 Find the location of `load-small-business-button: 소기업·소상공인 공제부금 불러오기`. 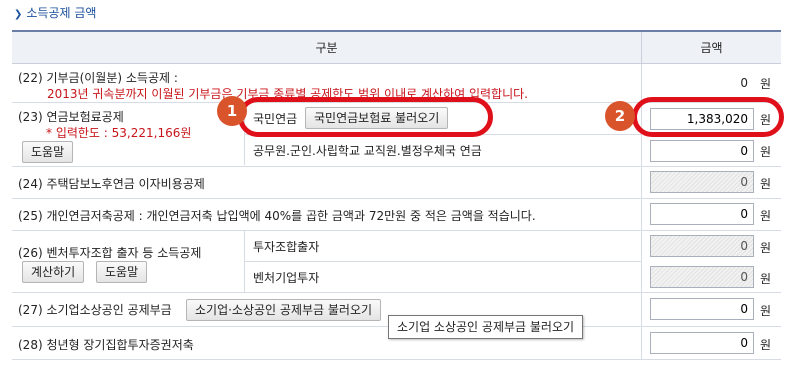

load-small-business-button: 소기업·소상공인 공제부금 불러오기 is located at coordinates (284, 310).